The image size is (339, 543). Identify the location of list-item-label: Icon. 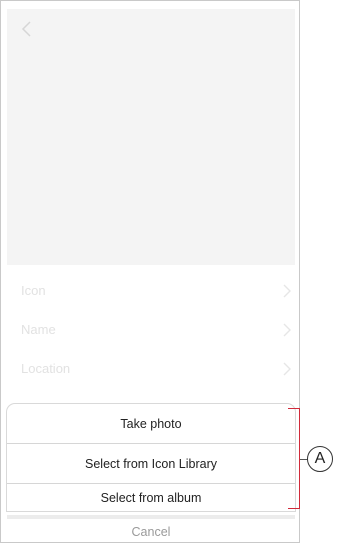
(33, 290).